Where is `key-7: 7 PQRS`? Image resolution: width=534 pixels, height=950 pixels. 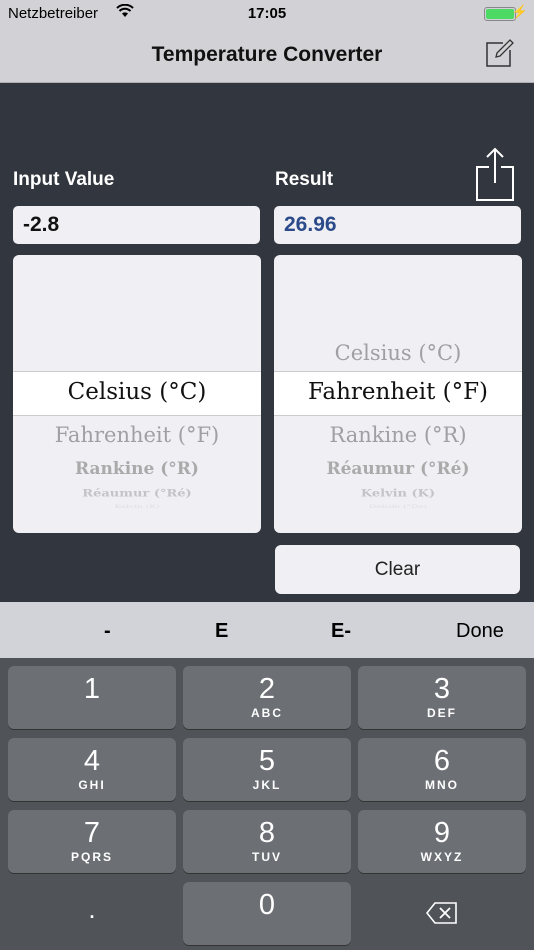
key-7: 7 PQRS is located at coordinates (92, 841).